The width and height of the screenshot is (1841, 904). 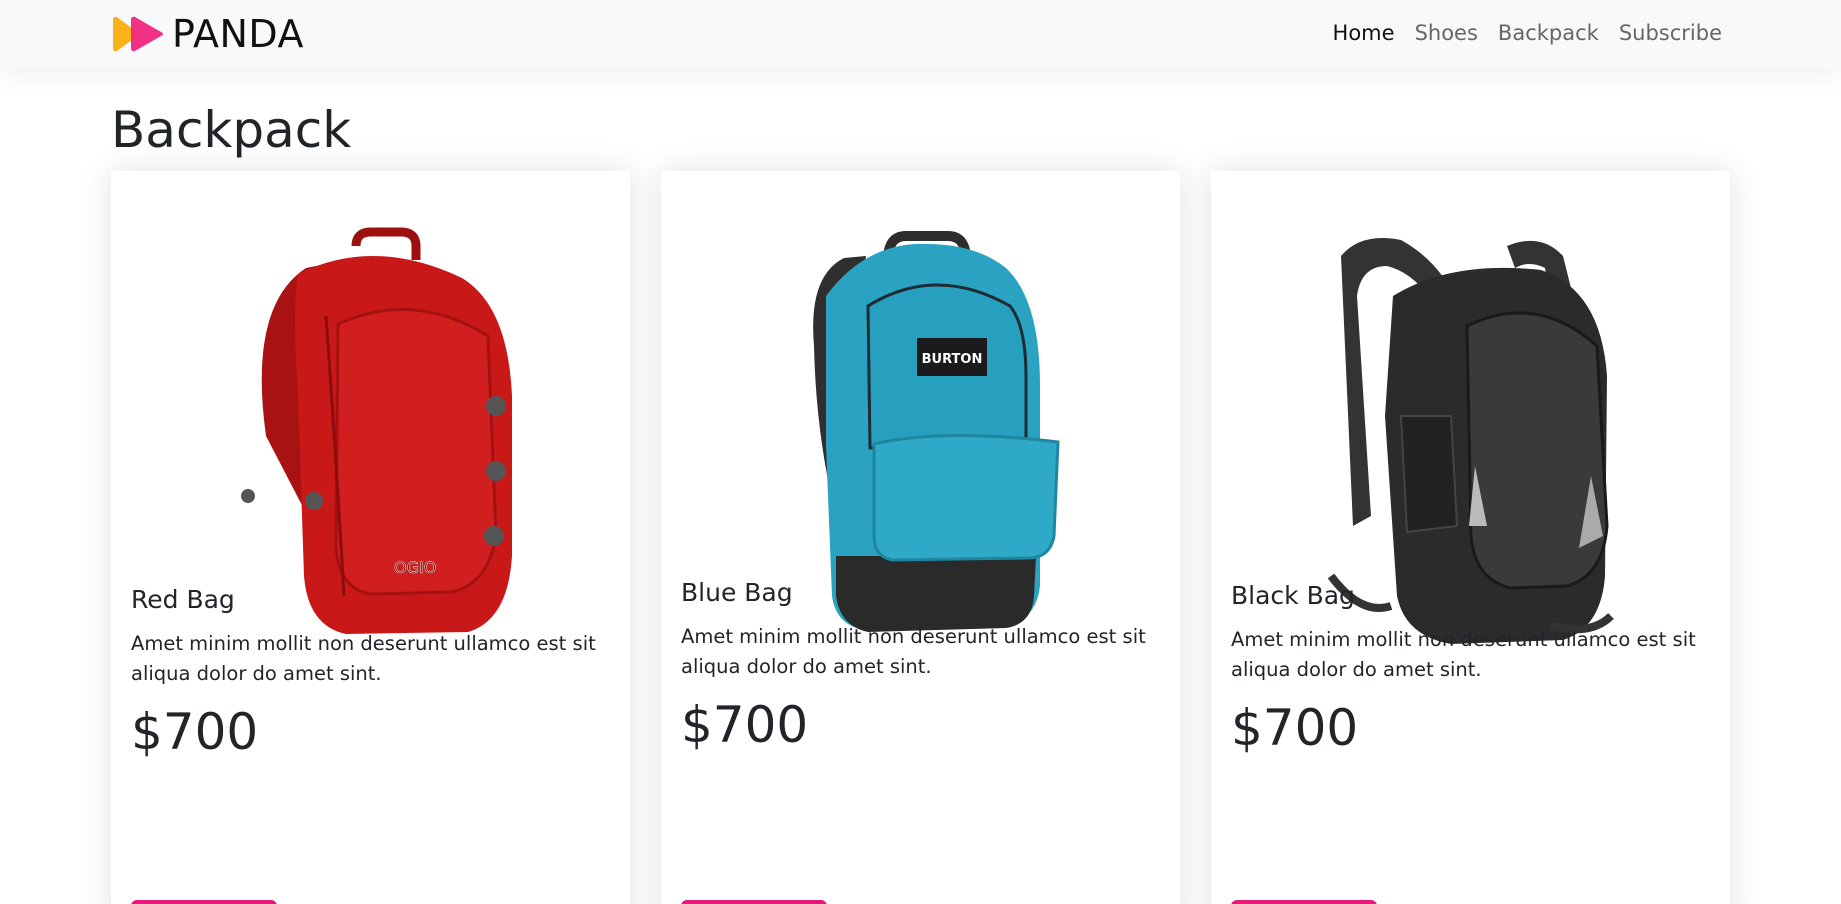 I want to click on nav-link-shoes: Shoes, so click(x=1446, y=33).